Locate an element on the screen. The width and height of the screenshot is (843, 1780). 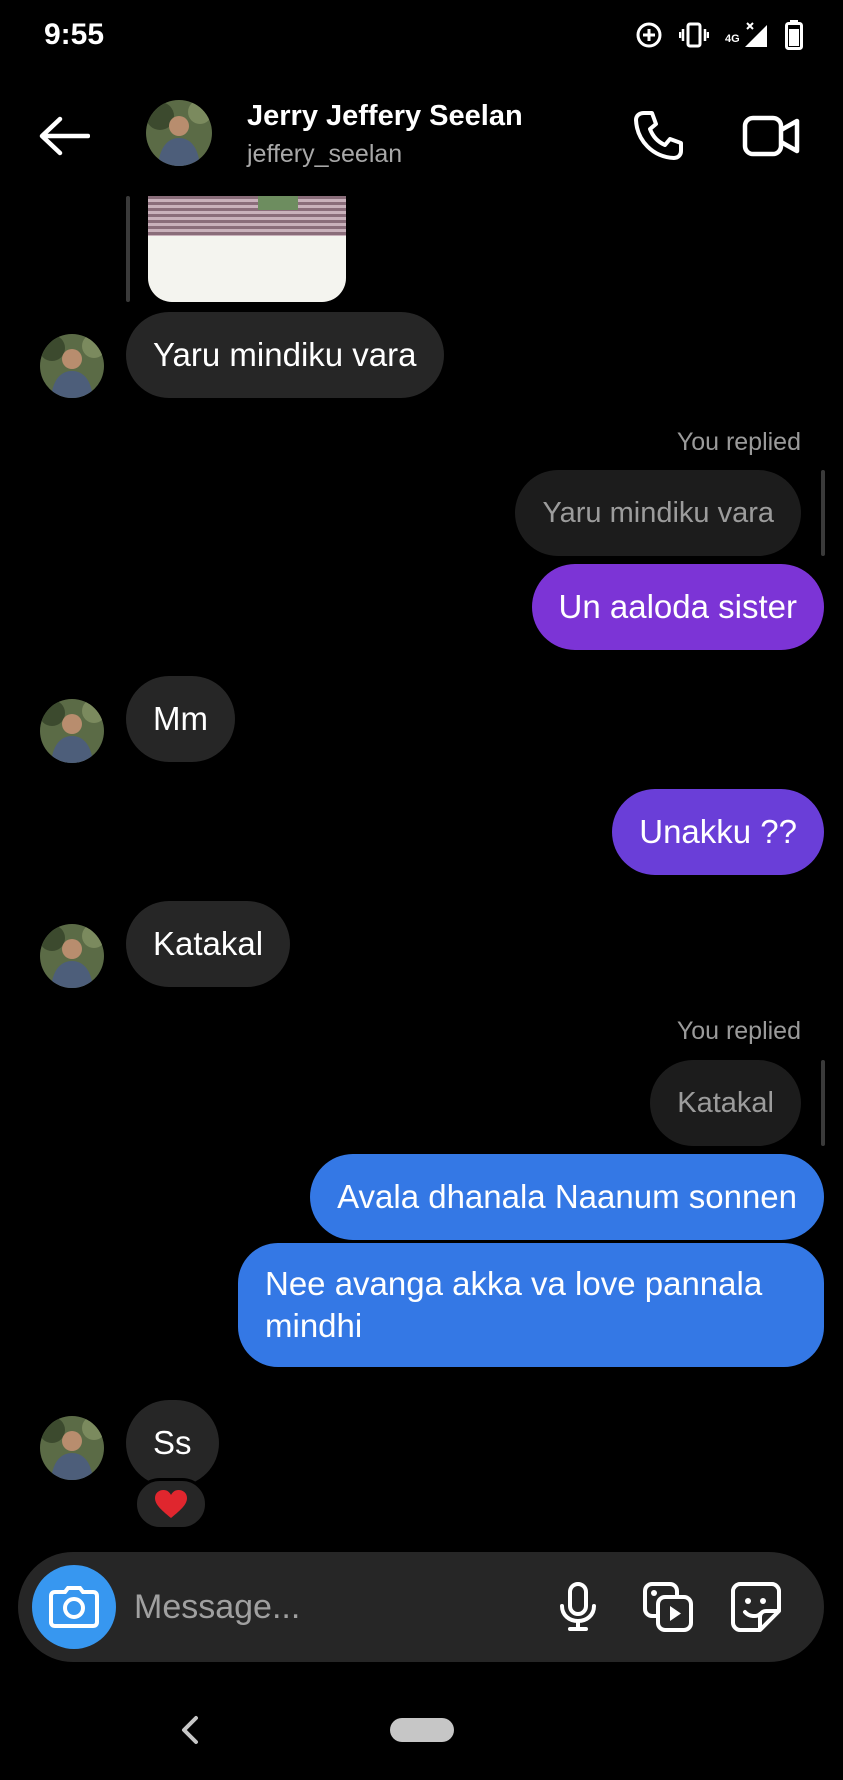
message-composer is located at coordinates (421, 1607).